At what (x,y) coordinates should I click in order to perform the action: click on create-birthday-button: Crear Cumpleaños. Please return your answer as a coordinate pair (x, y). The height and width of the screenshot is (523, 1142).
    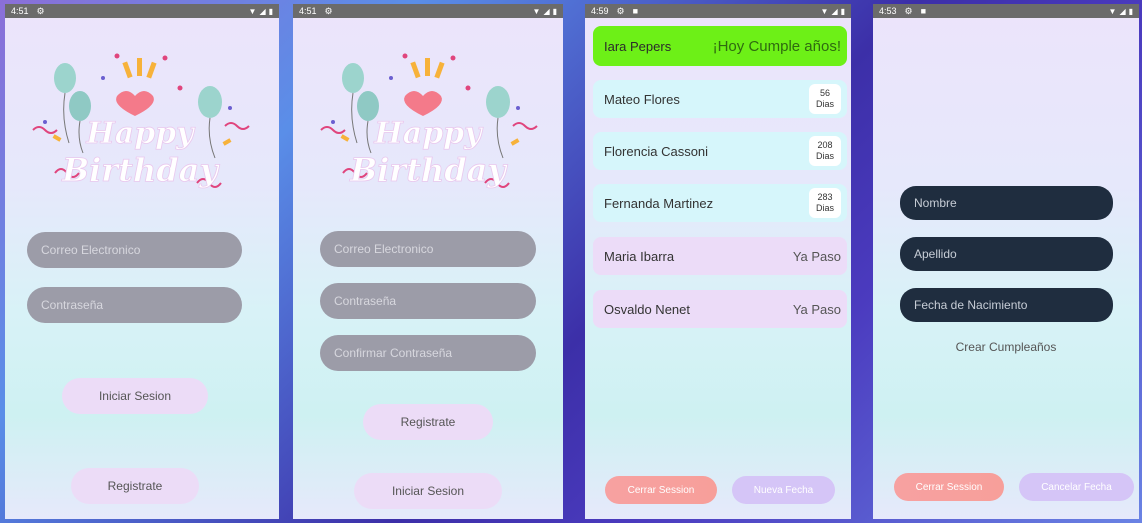
    Looking at the image, I should click on (1006, 347).